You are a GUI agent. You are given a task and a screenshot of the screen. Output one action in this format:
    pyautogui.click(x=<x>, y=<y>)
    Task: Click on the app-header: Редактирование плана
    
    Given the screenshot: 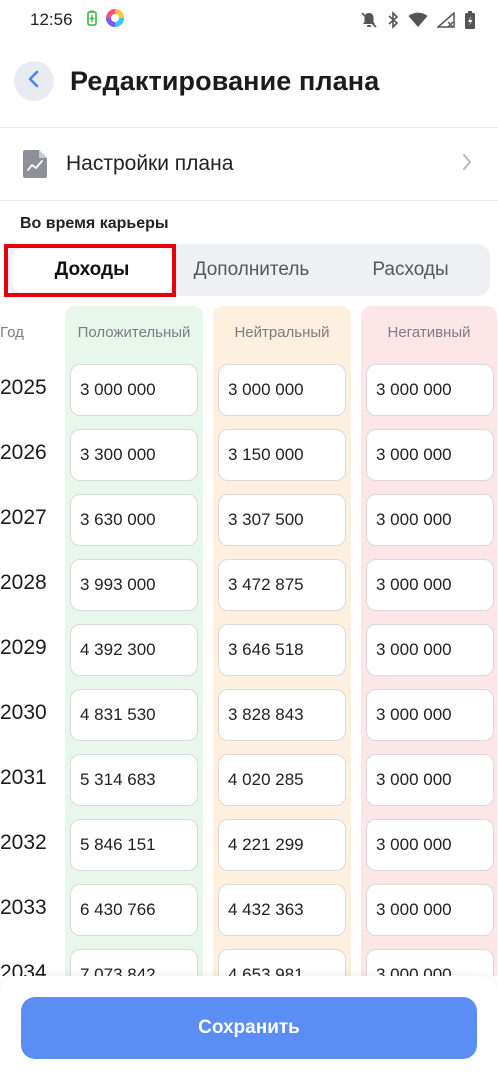 What is the action you would take?
    pyautogui.click(x=249, y=81)
    